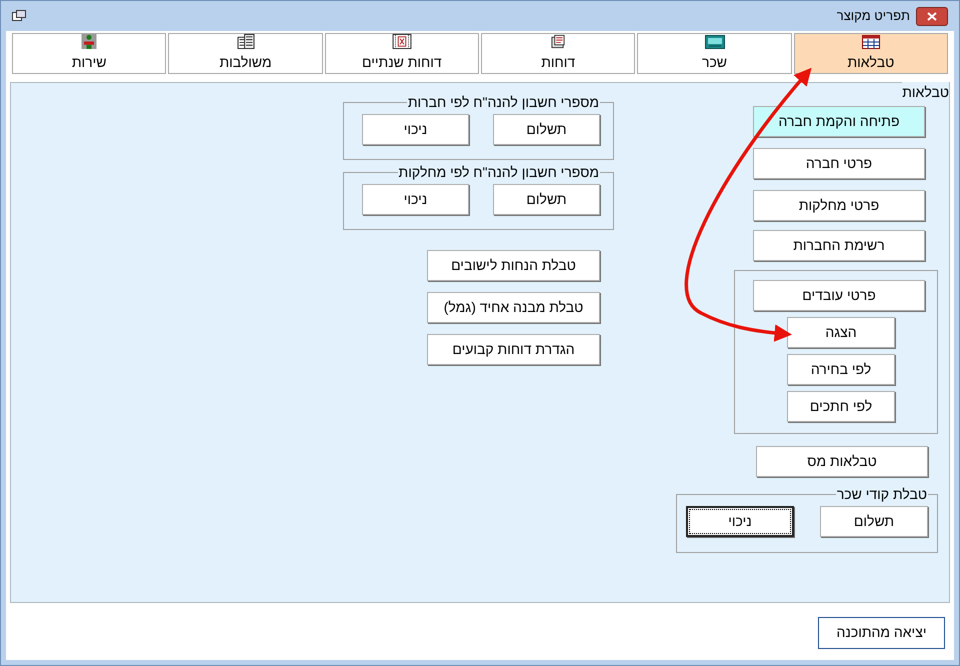 The height and width of the screenshot is (666, 960). I want to click on tab: משולבות, so click(245, 53).